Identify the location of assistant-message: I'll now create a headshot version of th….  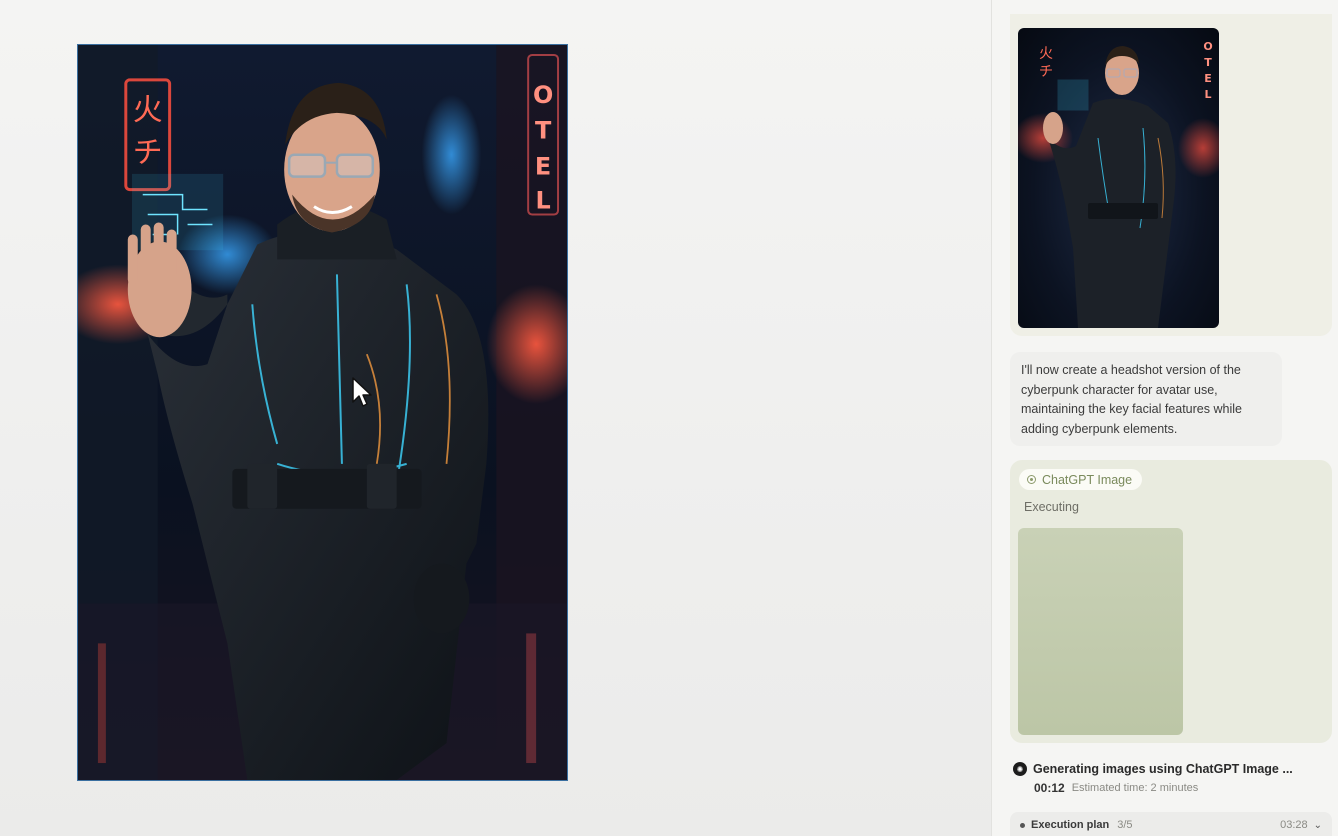
(1146, 399).